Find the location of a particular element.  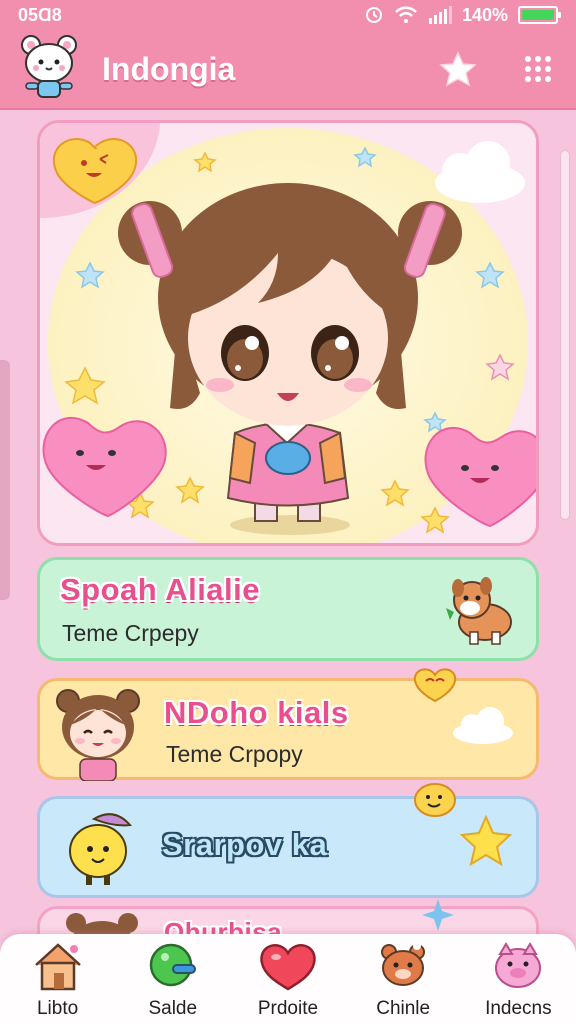

list-card: NDoho kials Teme Crpopy is located at coordinates (288, 725).